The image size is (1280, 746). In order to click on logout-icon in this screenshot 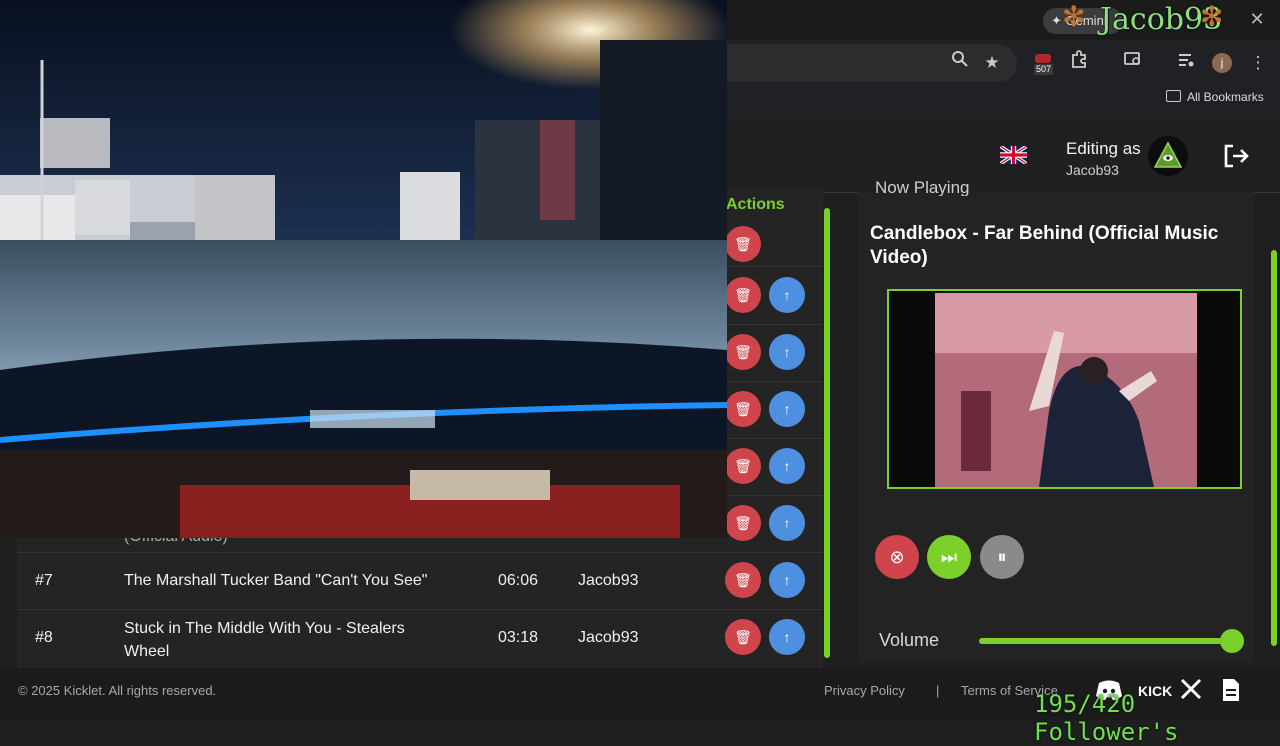, I will do `click(1236, 156)`.